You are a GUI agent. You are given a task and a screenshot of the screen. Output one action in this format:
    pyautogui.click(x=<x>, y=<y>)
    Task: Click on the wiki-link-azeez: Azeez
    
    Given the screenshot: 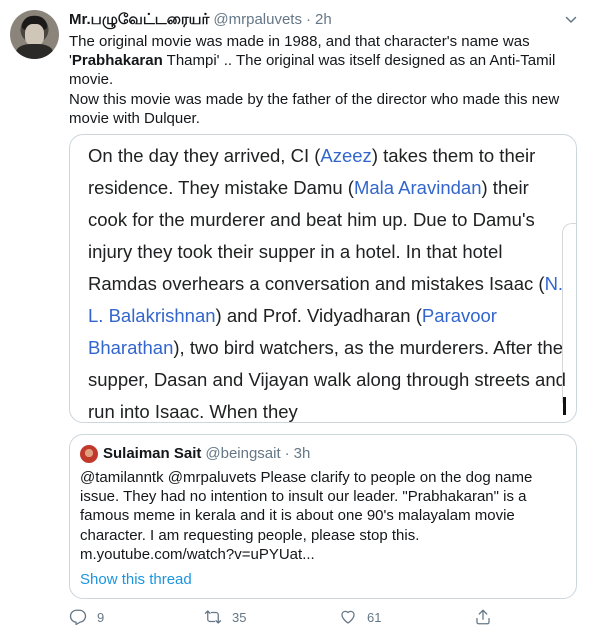 What is the action you would take?
    pyautogui.click(x=346, y=155)
    